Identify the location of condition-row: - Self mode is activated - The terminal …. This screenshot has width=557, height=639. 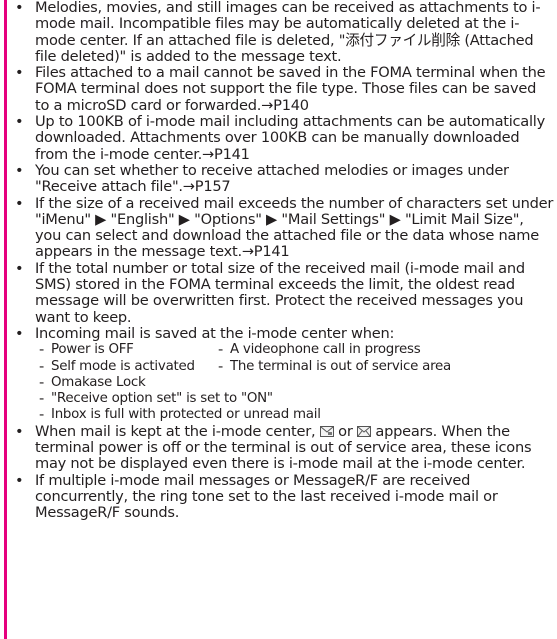
(296, 366).